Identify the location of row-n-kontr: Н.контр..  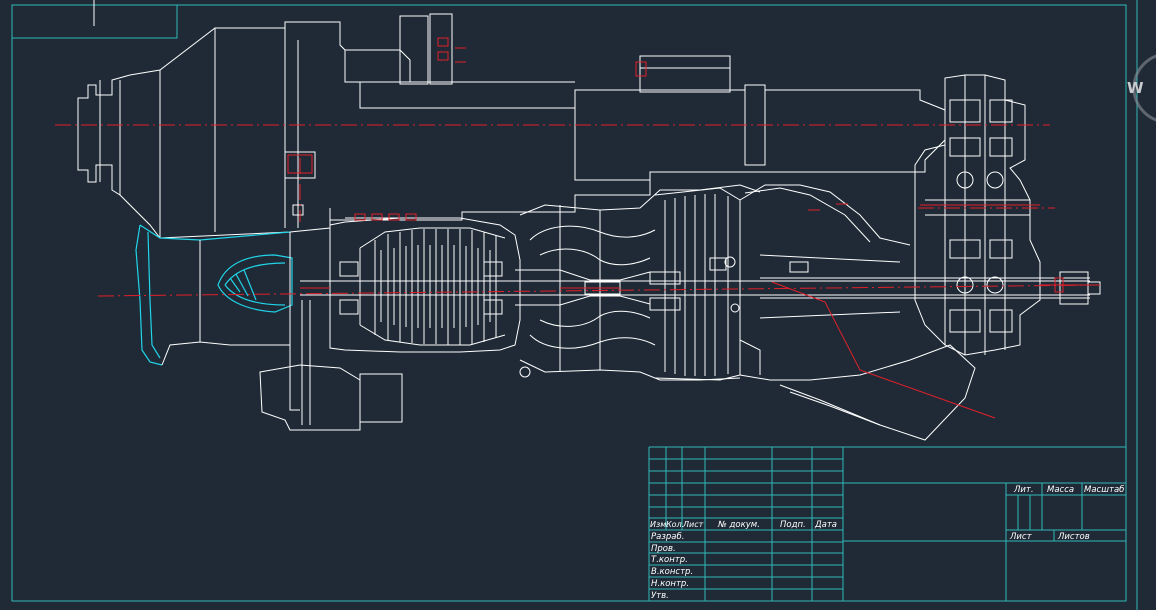
(670, 584).